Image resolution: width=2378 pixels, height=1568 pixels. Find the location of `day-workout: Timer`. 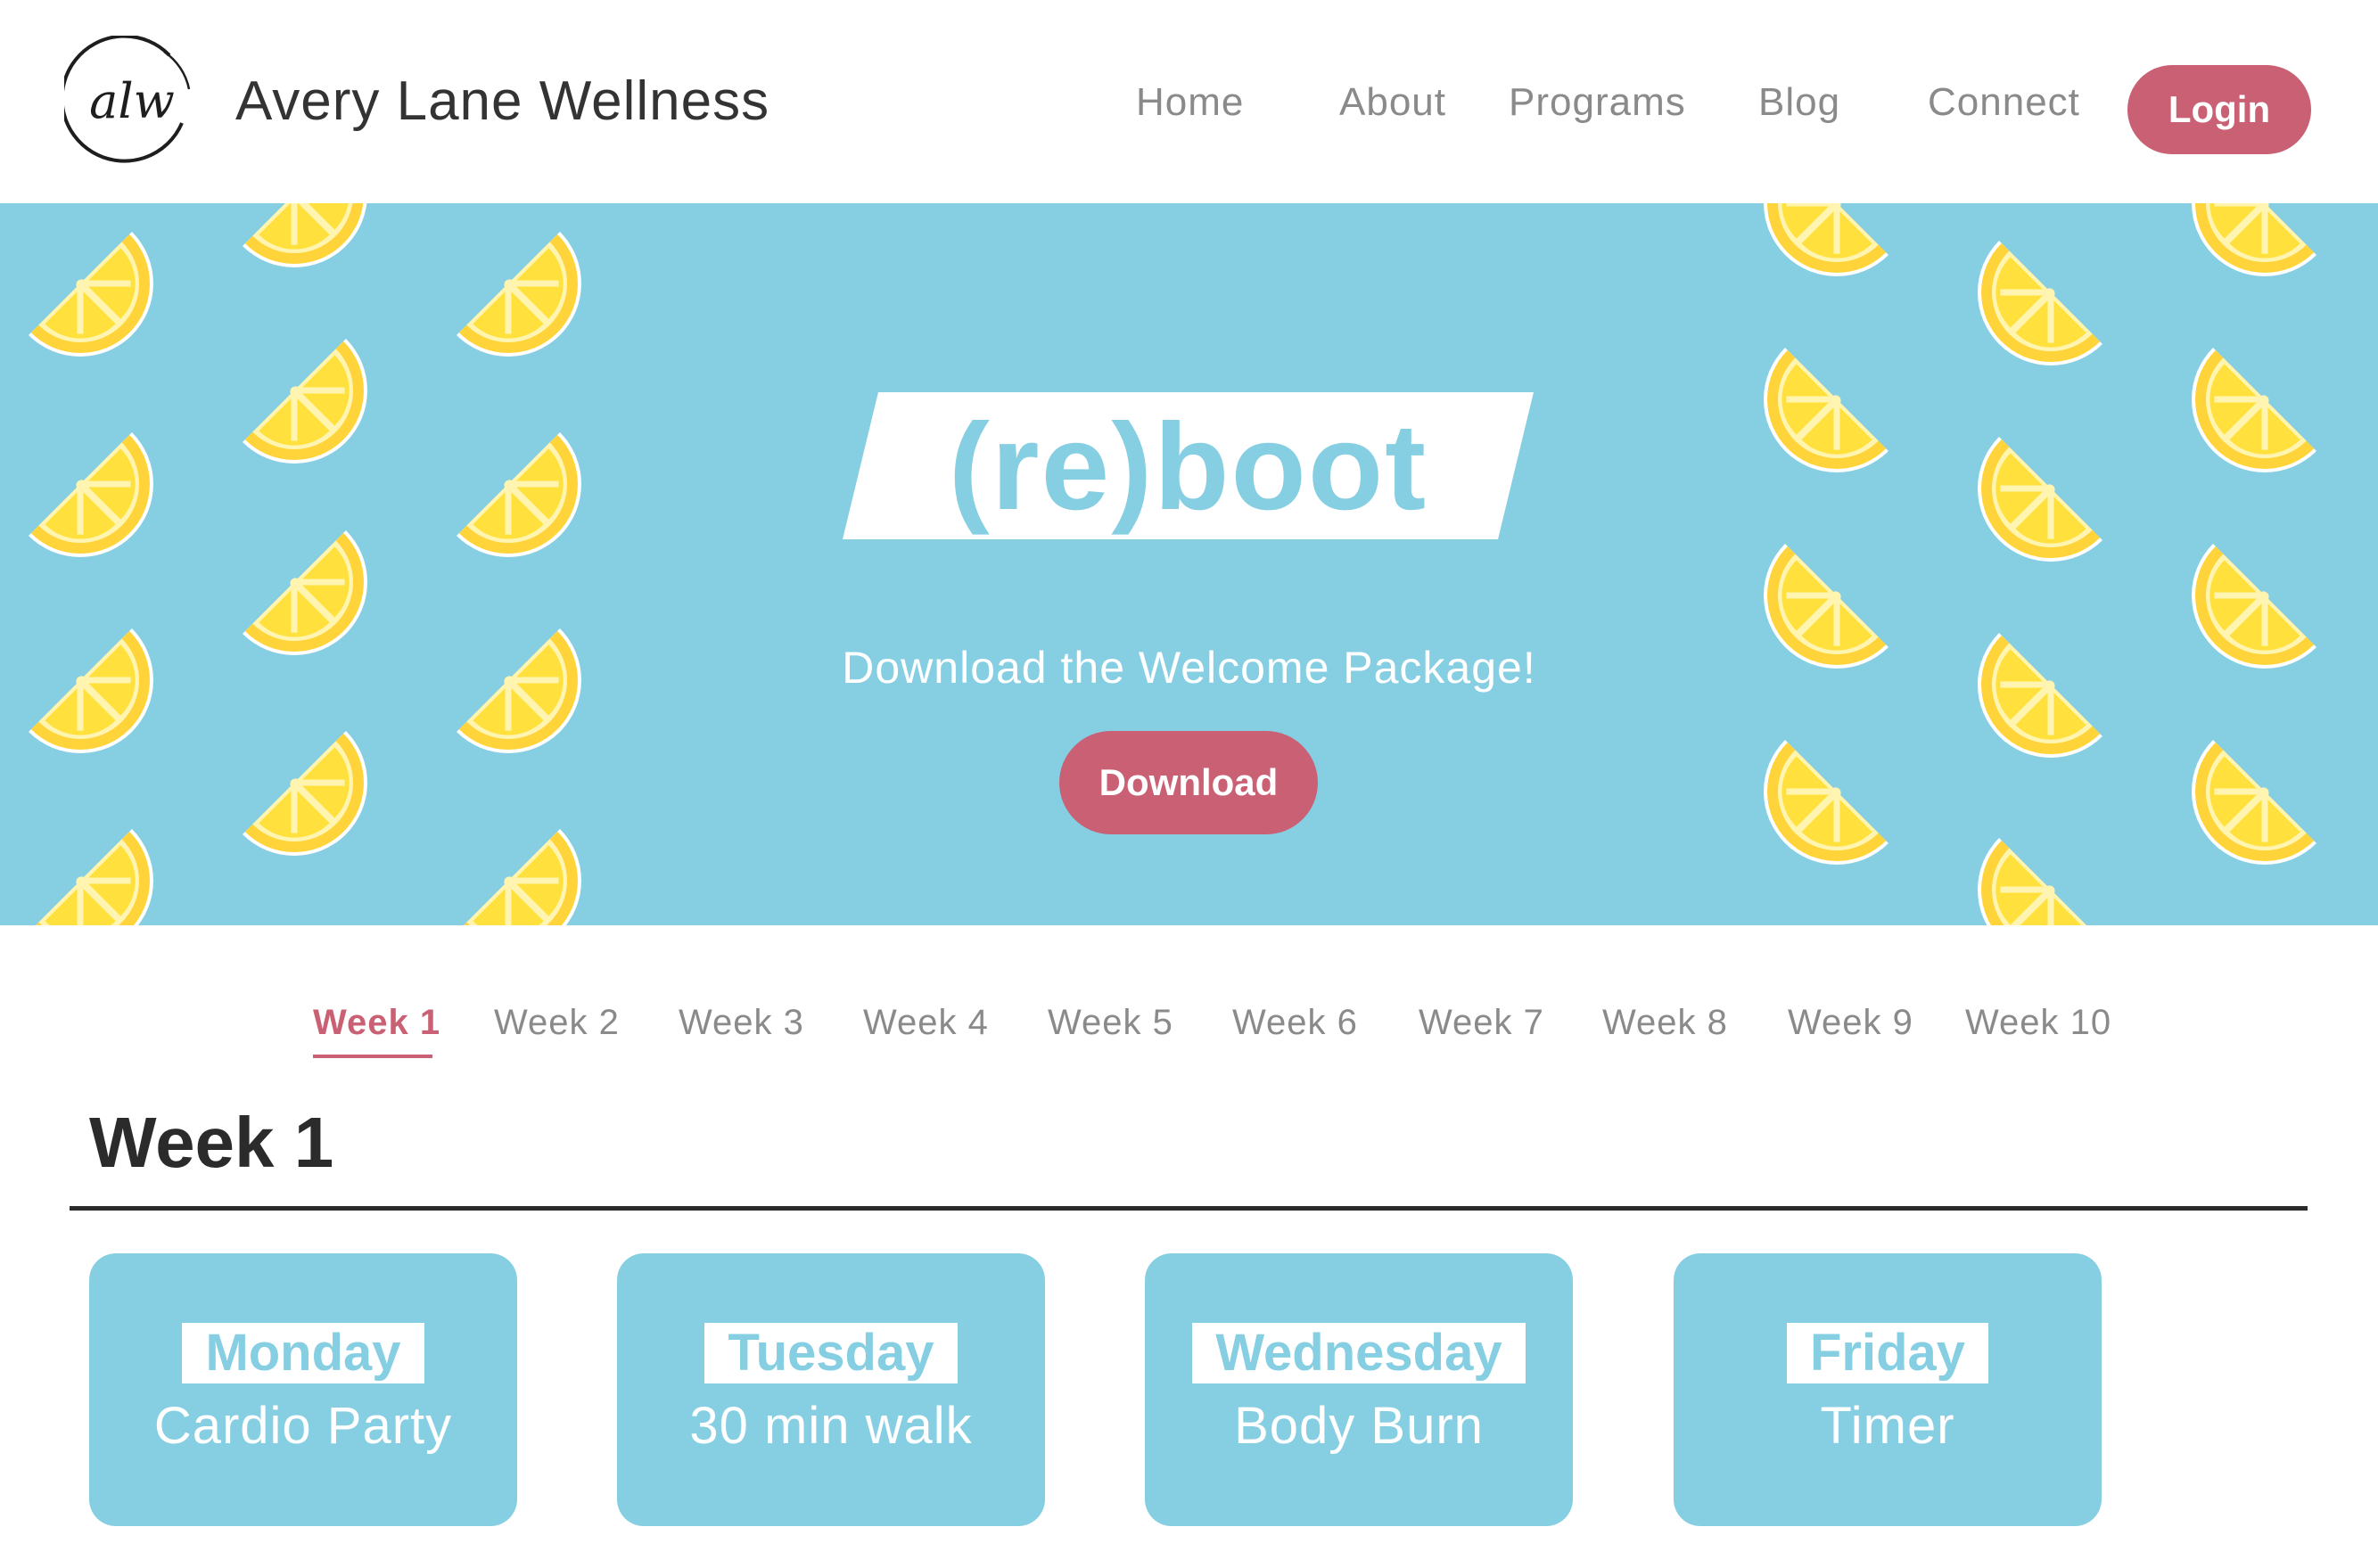

day-workout: Timer is located at coordinates (1887, 1426).